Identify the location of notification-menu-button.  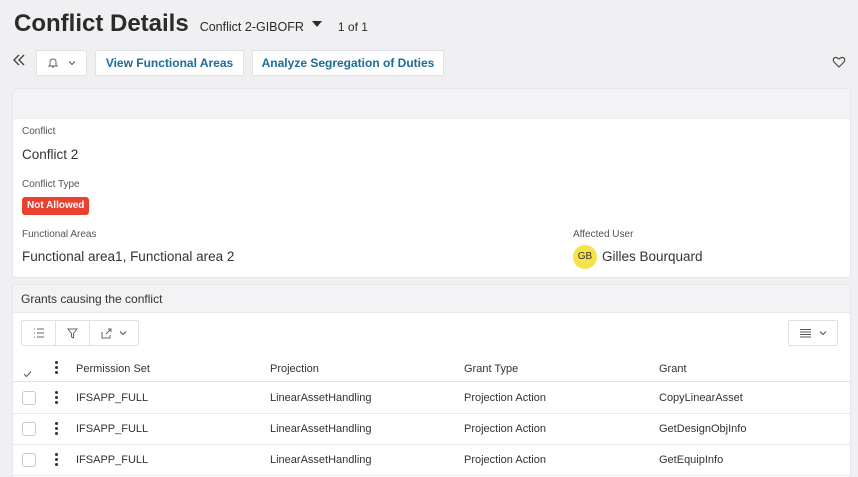
(61, 63).